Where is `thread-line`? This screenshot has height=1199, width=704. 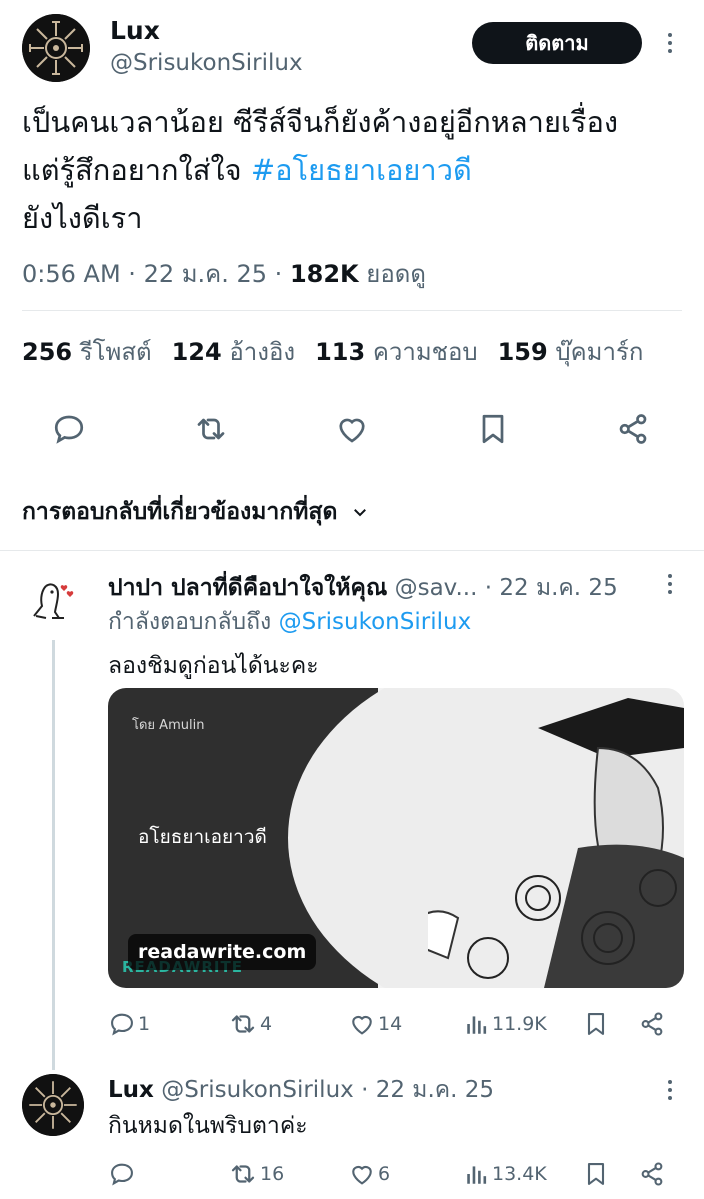 thread-line is located at coordinates (53, 855).